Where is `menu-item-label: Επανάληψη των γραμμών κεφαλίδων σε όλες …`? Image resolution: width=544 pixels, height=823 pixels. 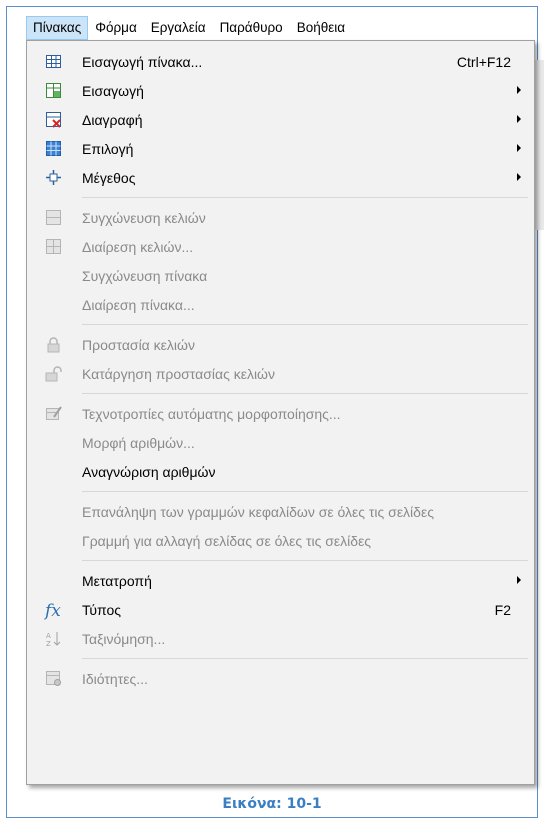 menu-item-label: Επανάληψη των γραμμών κεφαλίδων σε όλες … is located at coordinates (258, 511).